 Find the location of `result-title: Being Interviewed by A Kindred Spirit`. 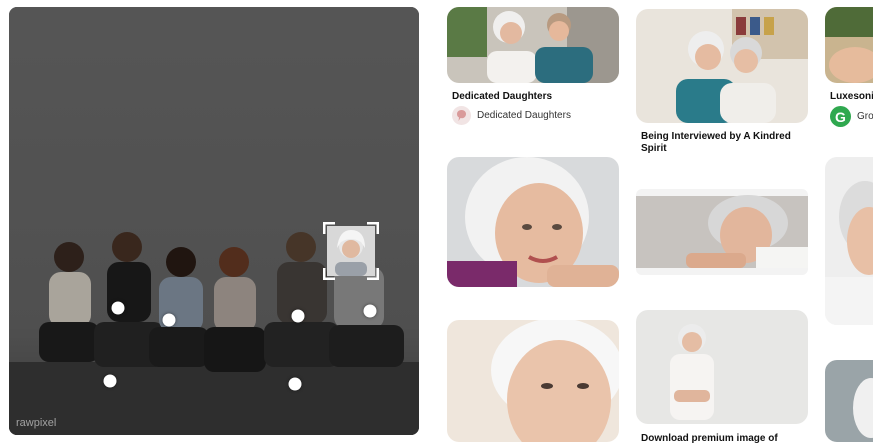

result-title: Being Interviewed by A Kindred Spirit is located at coordinates (723, 143).